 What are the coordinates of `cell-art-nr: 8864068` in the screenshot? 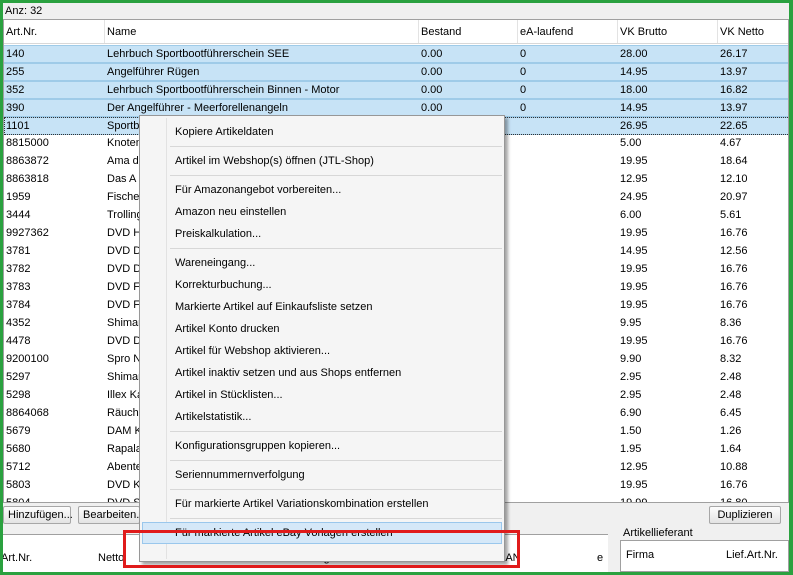 It's located at (27, 413).